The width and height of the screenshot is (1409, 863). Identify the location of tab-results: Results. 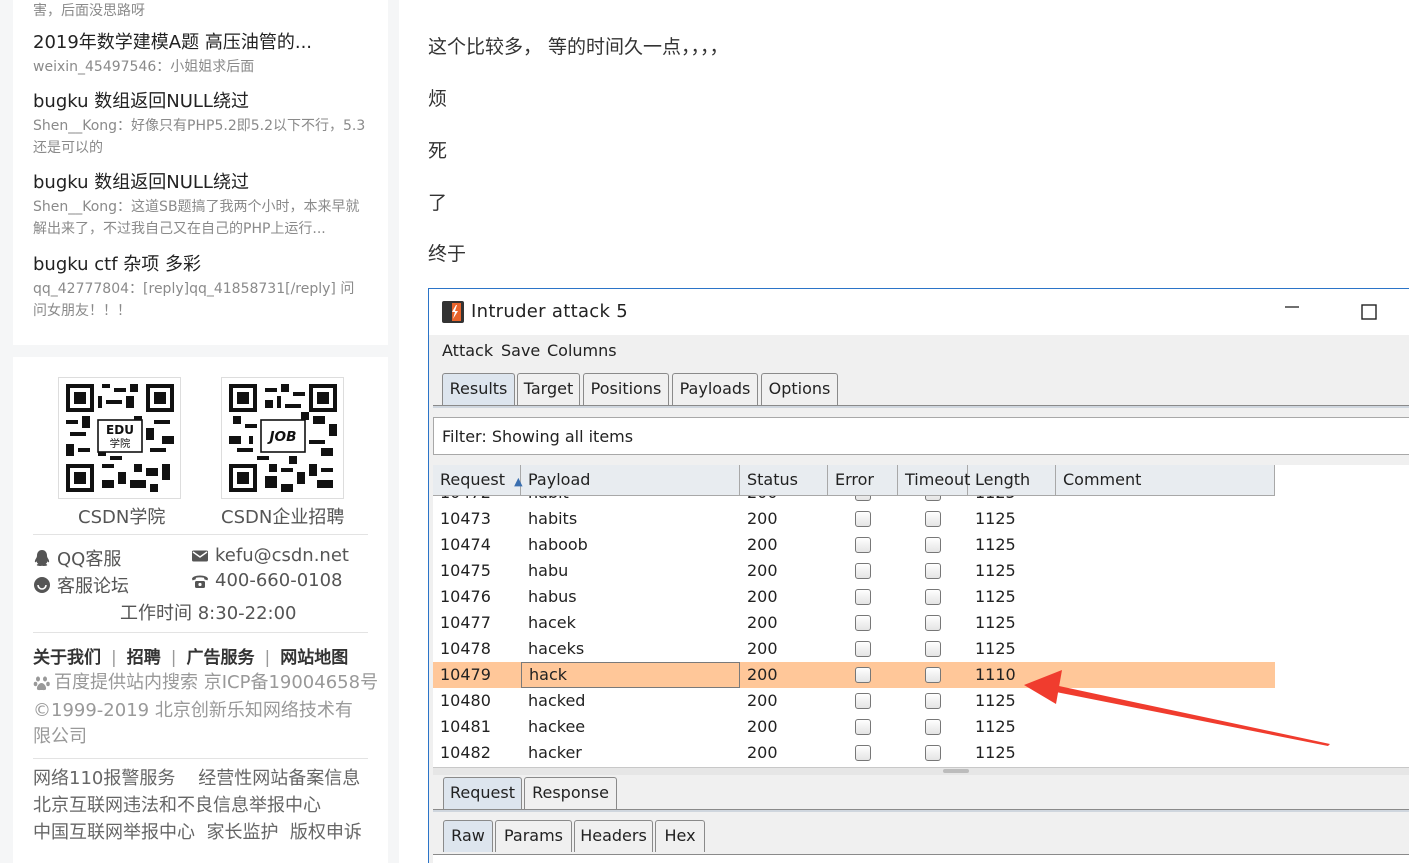
(478, 389).